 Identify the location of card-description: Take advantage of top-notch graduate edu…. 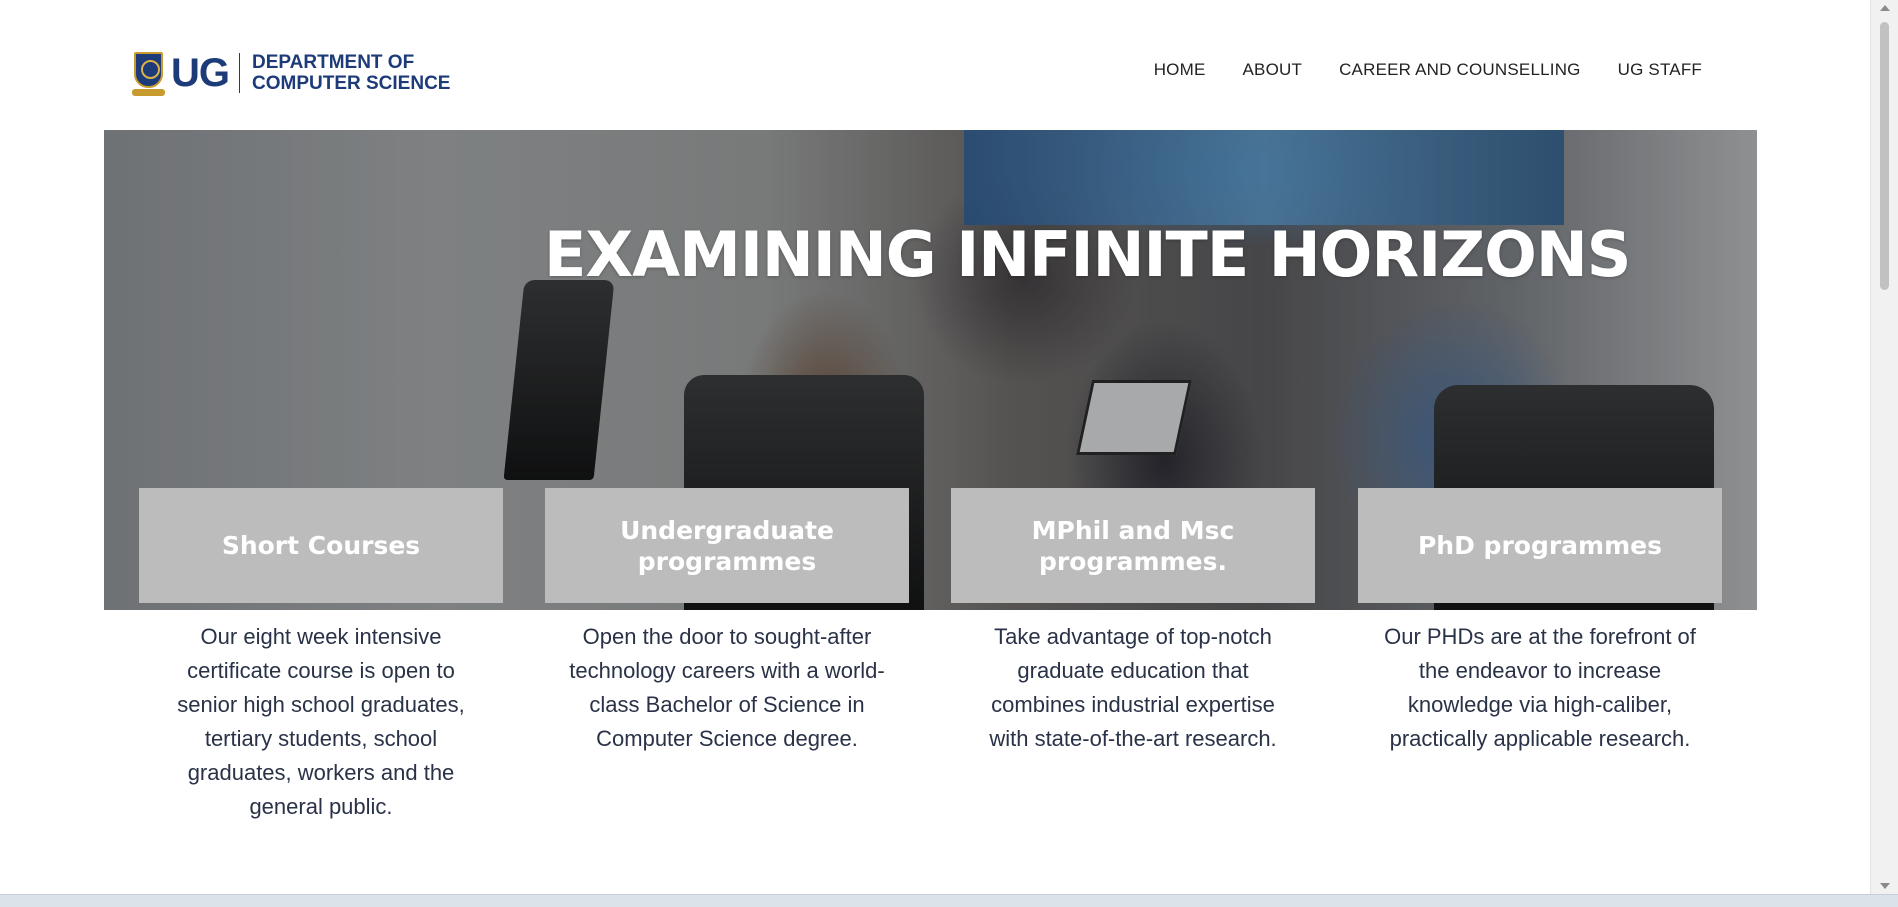
(1133, 687).